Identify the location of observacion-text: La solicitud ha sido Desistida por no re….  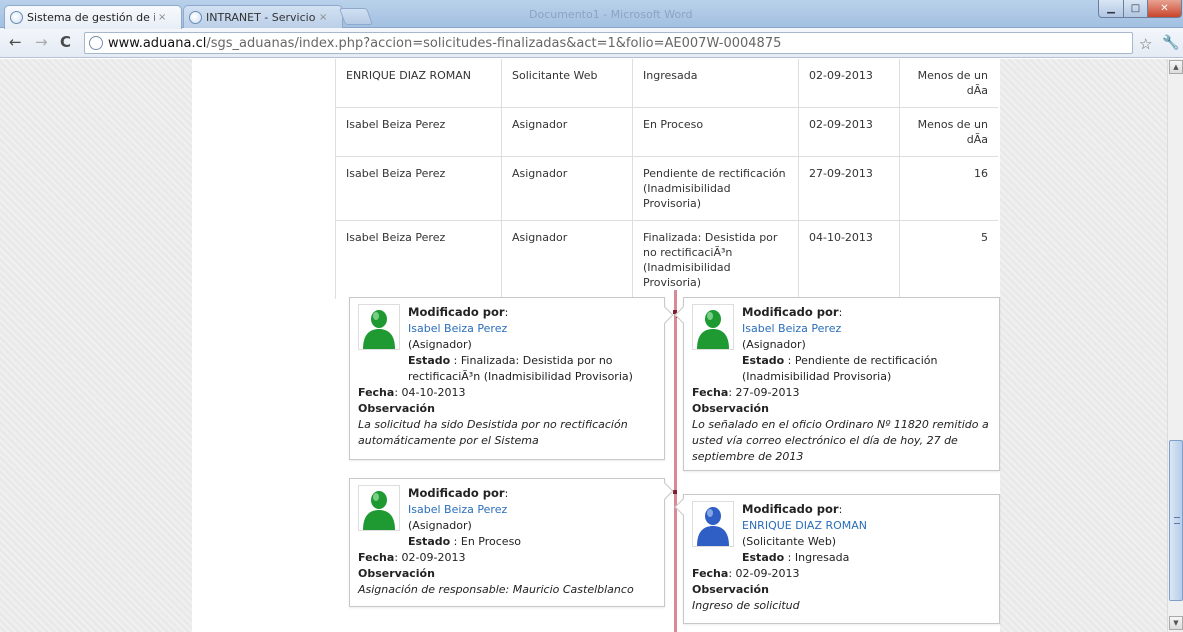
(493, 432).